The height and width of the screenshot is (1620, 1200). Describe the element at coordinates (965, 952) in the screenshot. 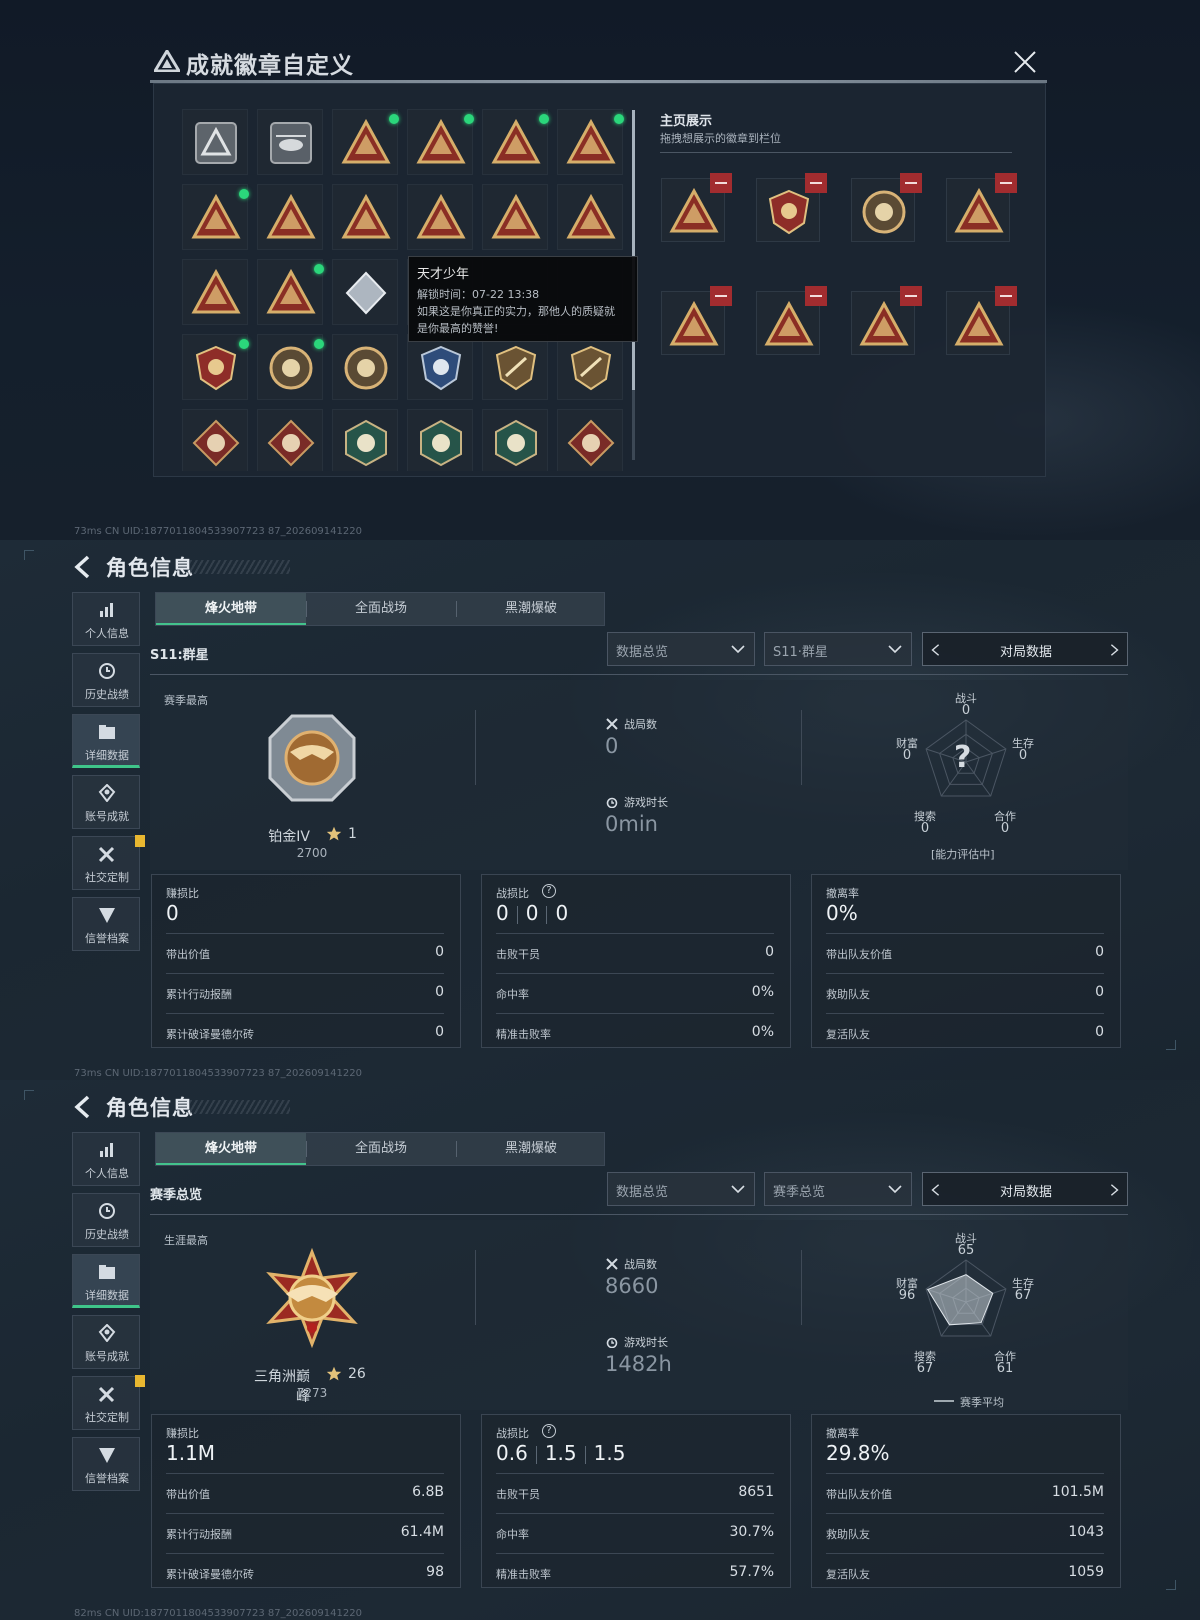

I see `stat-row: 带出队友价值 0` at that location.